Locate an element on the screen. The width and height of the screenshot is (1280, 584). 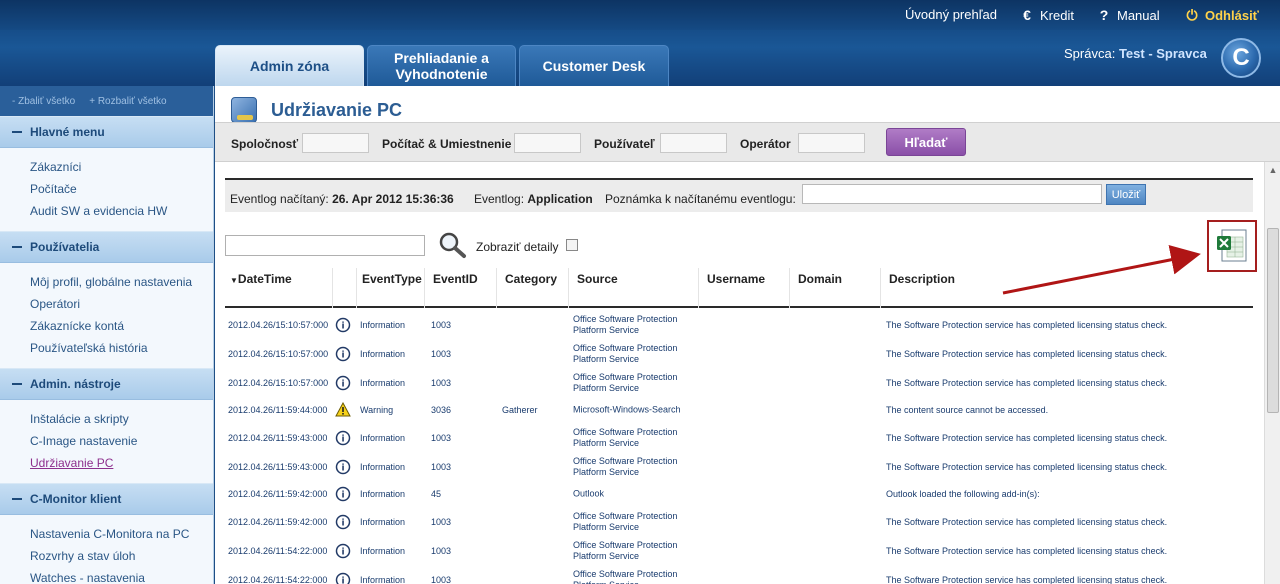
col-username: Username is located at coordinates (744, 288).